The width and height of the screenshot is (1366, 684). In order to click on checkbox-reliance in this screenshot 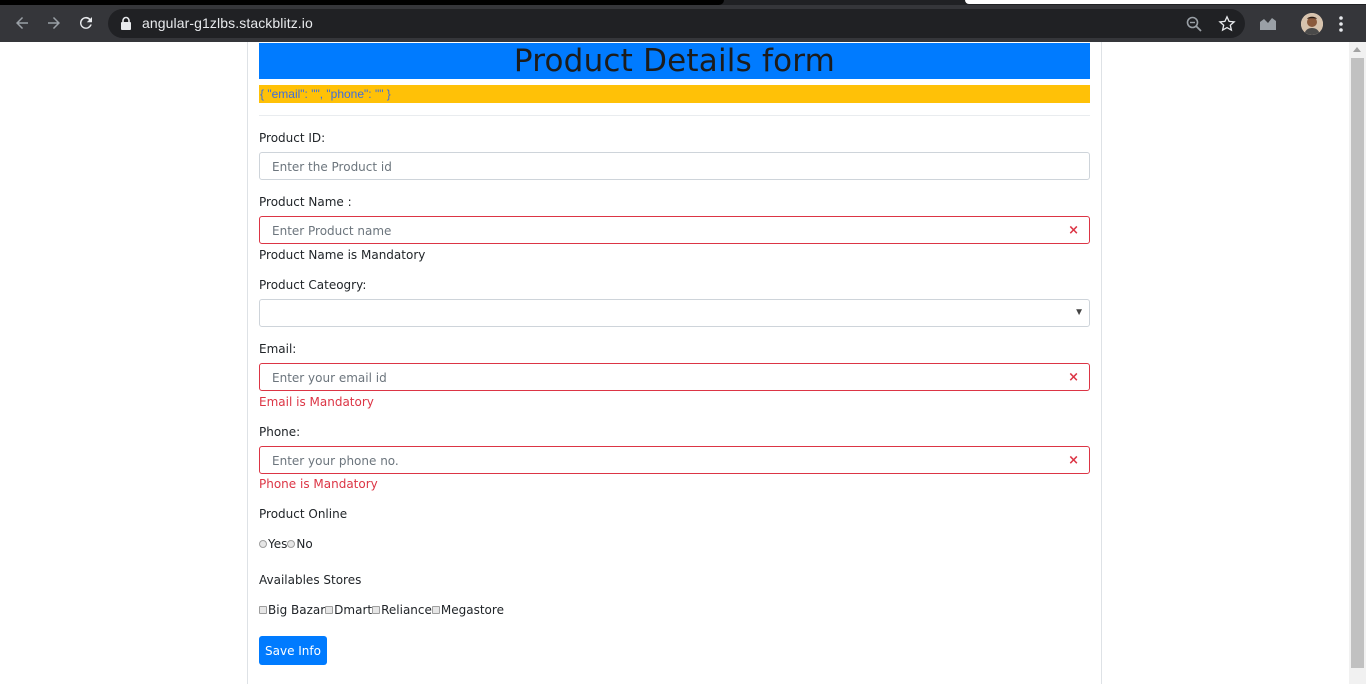, I will do `click(376, 610)`.